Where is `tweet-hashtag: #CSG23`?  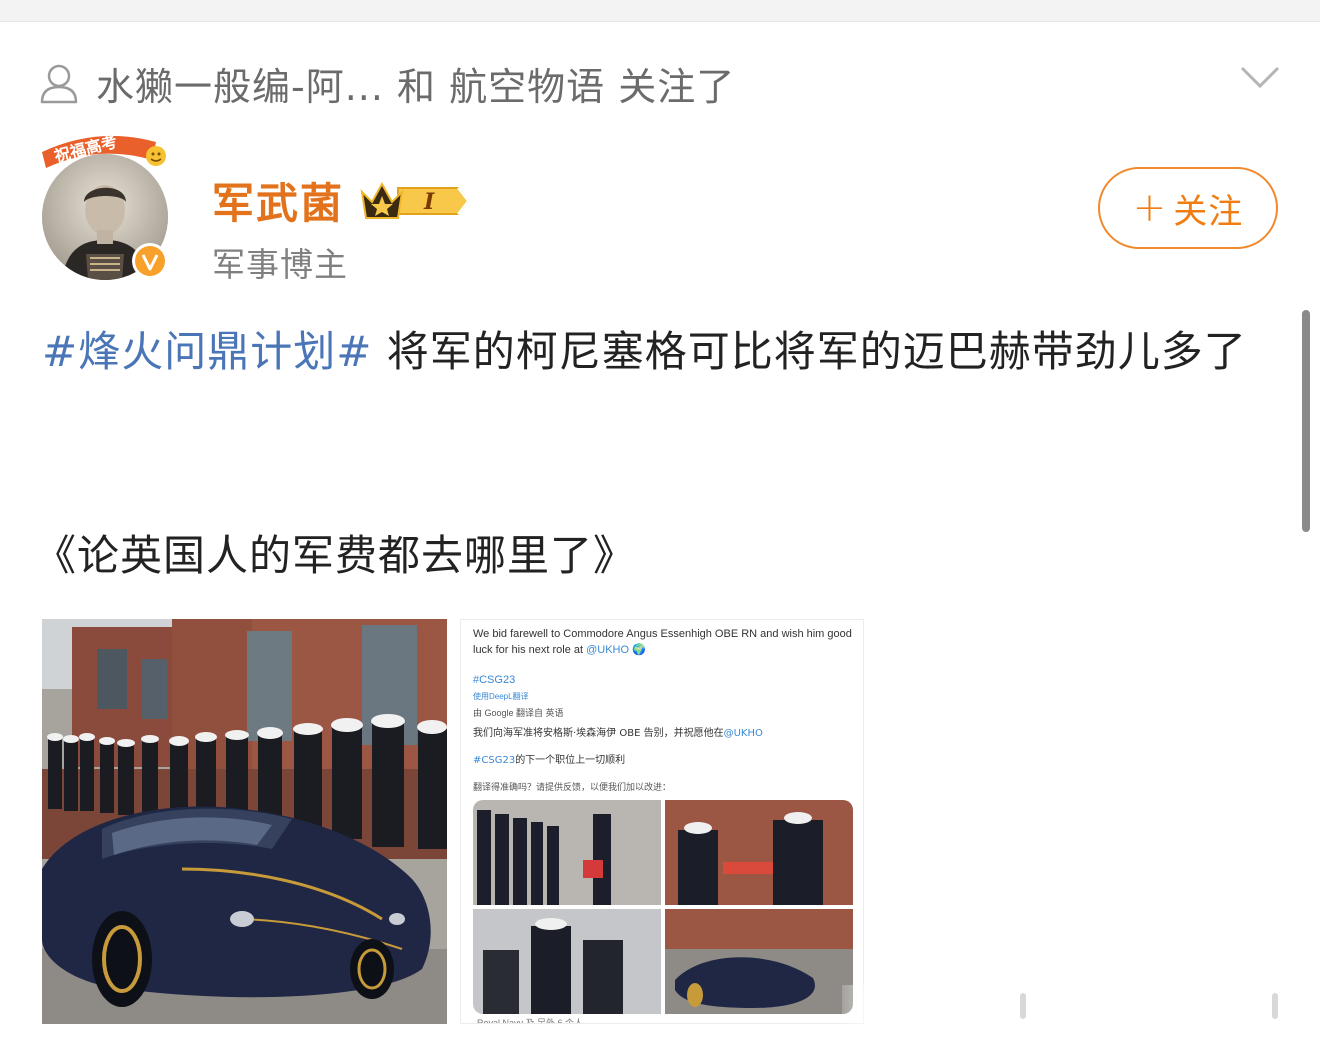 tweet-hashtag: #CSG23 is located at coordinates (494, 680).